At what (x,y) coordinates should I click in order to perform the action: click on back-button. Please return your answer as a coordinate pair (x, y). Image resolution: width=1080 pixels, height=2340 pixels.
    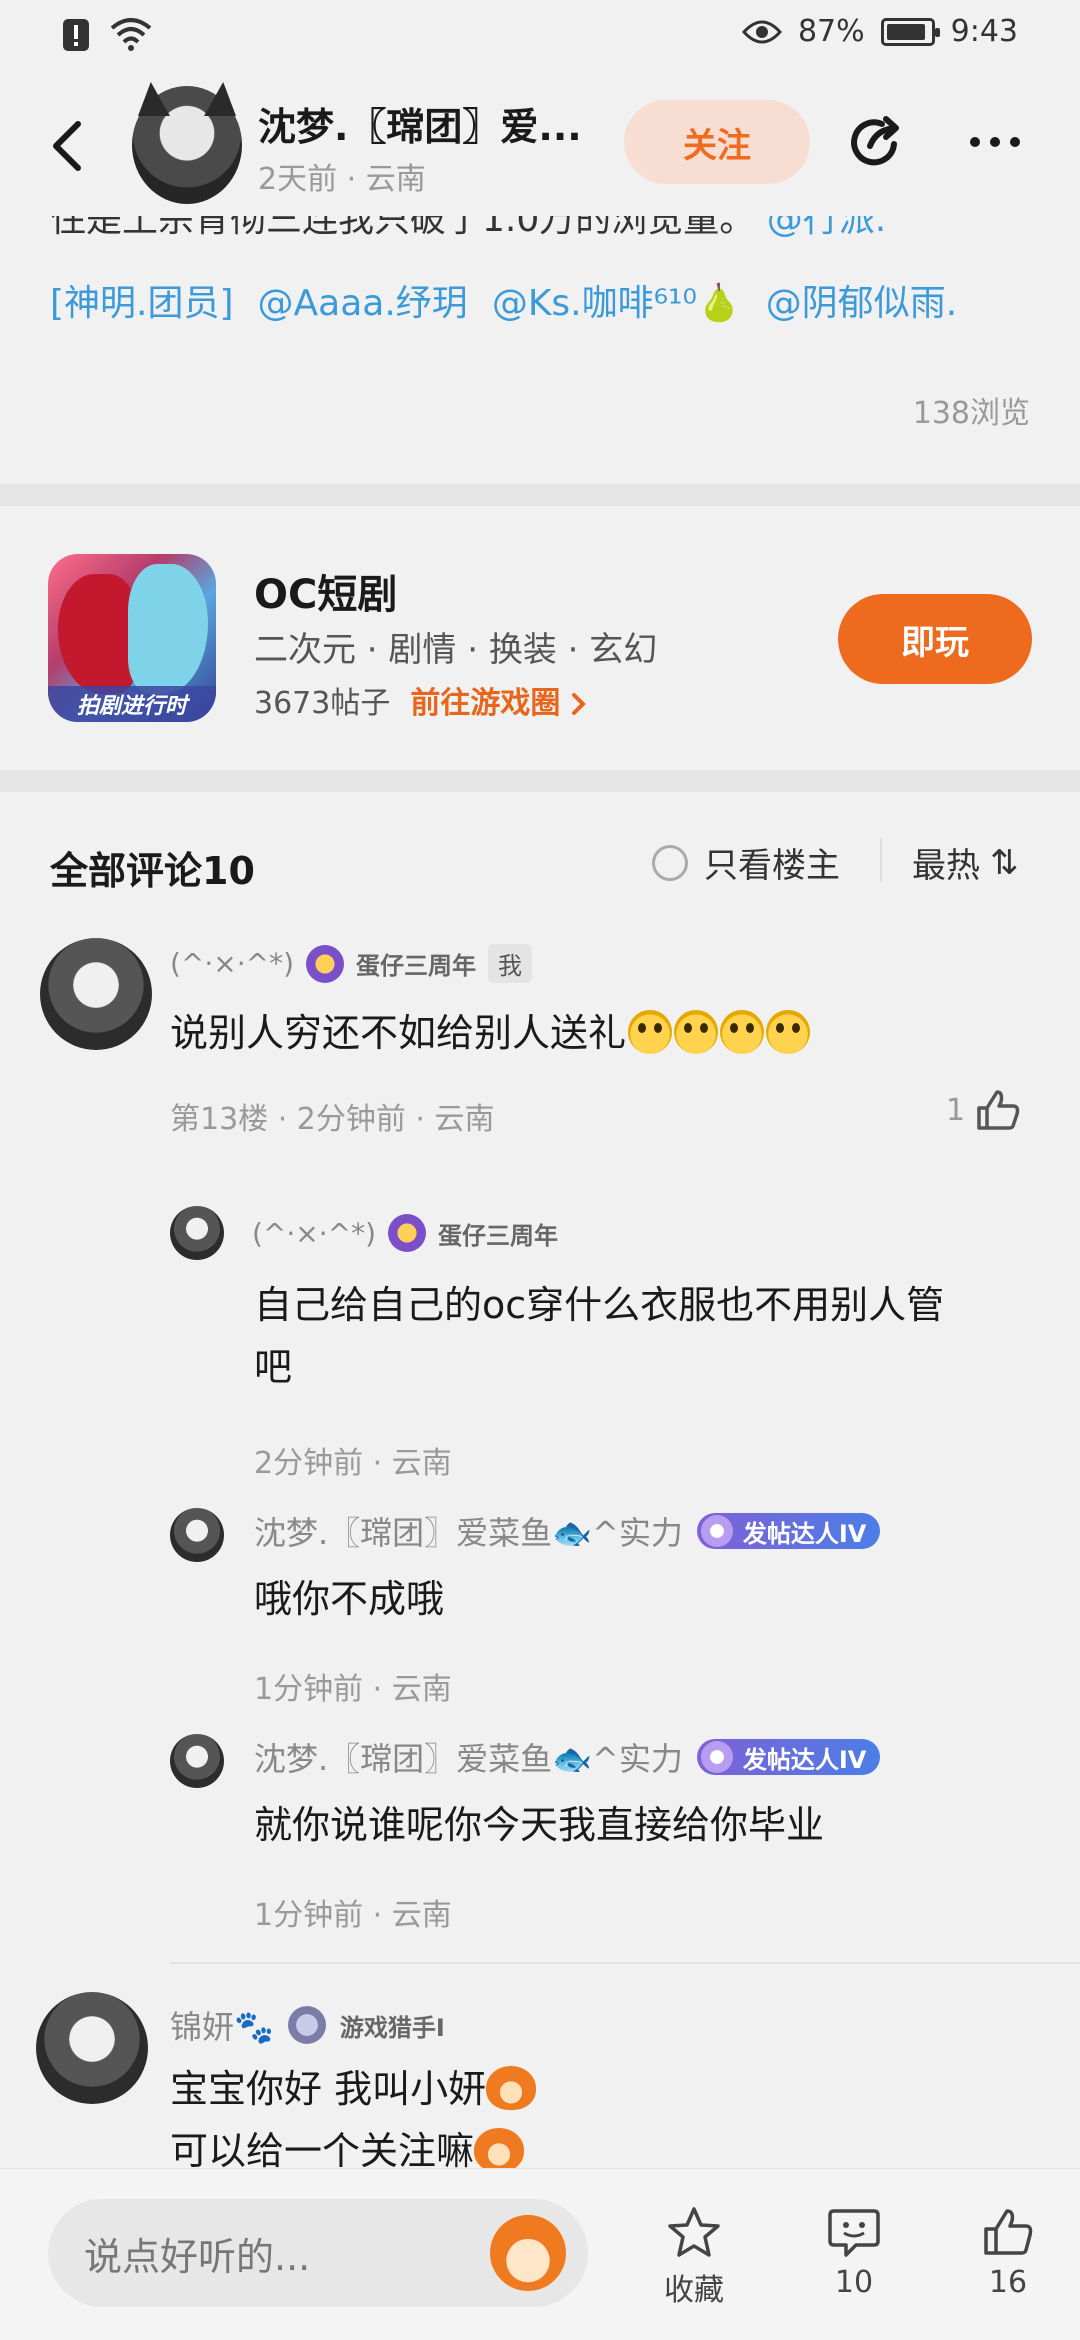
    Looking at the image, I should click on (69, 146).